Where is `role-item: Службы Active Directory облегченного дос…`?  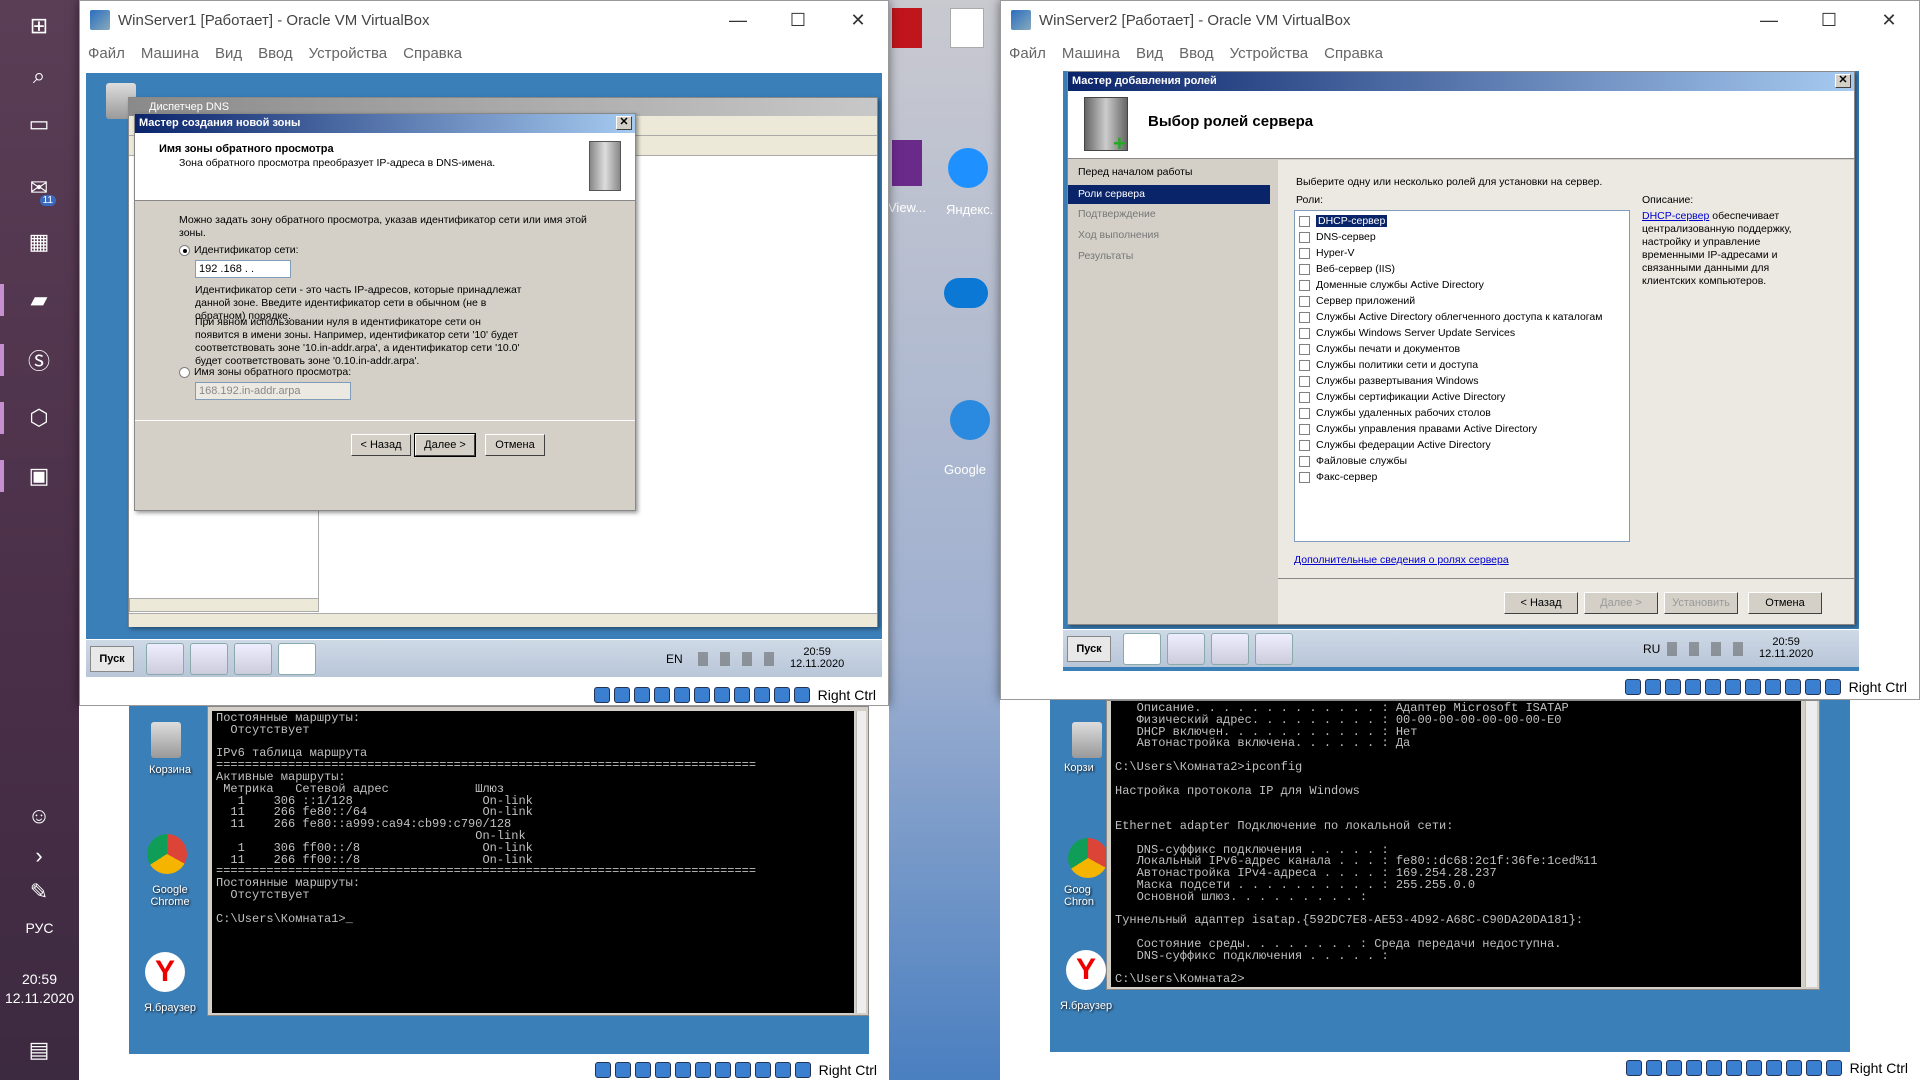
role-item: Службы Active Directory облегченного дос… is located at coordinates (1462, 317).